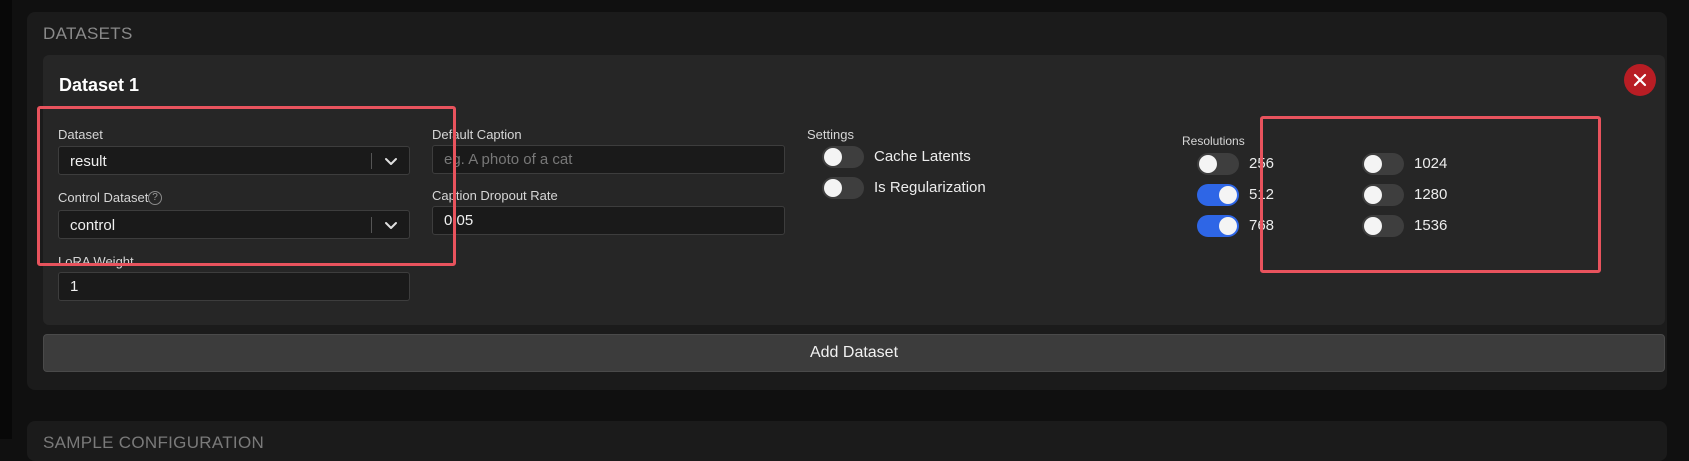 The image size is (1689, 461). I want to click on close-icon, so click(1640, 80).